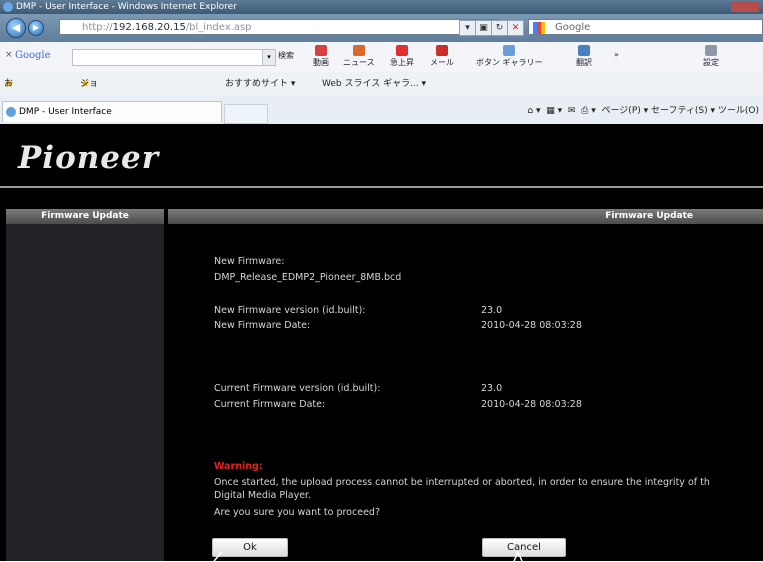  I want to click on confirm-question: Are you sure you want to proceed?, so click(297, 512).